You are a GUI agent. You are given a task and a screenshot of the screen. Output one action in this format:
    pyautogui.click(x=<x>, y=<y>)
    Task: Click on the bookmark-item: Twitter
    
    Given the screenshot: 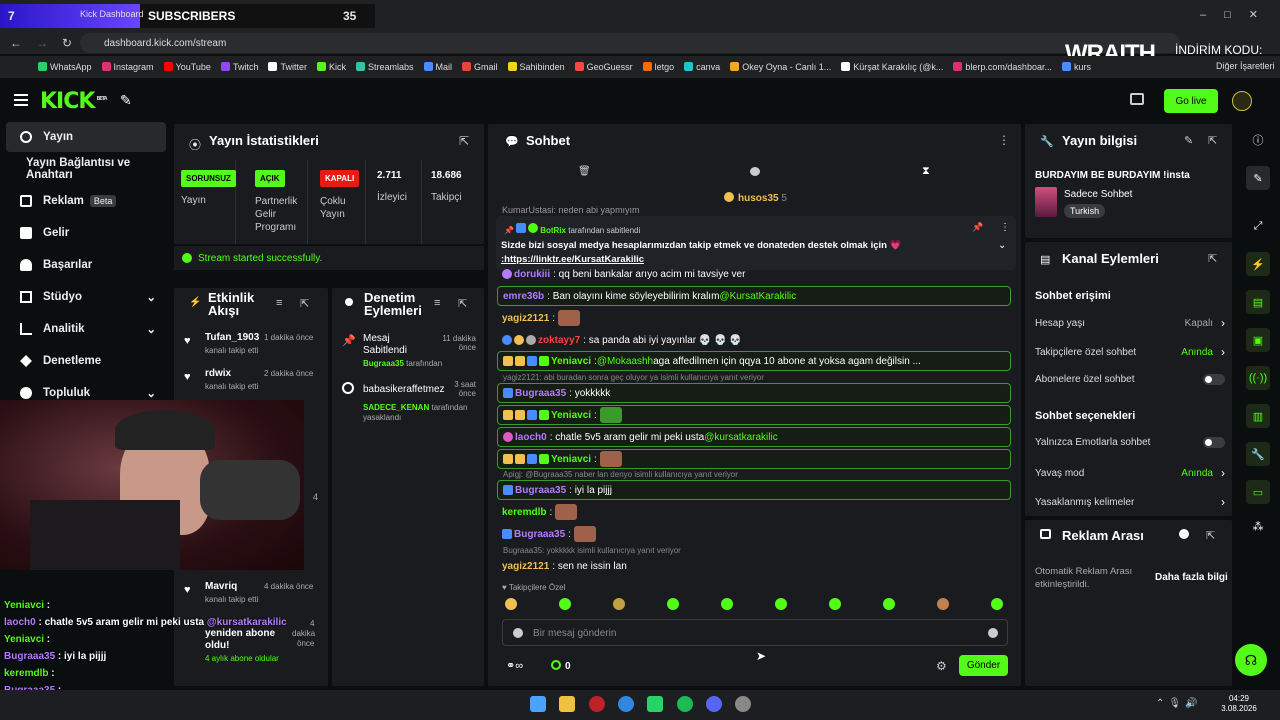 What is the action you would take?
    pyautogui.click(x=287, y=67)
    